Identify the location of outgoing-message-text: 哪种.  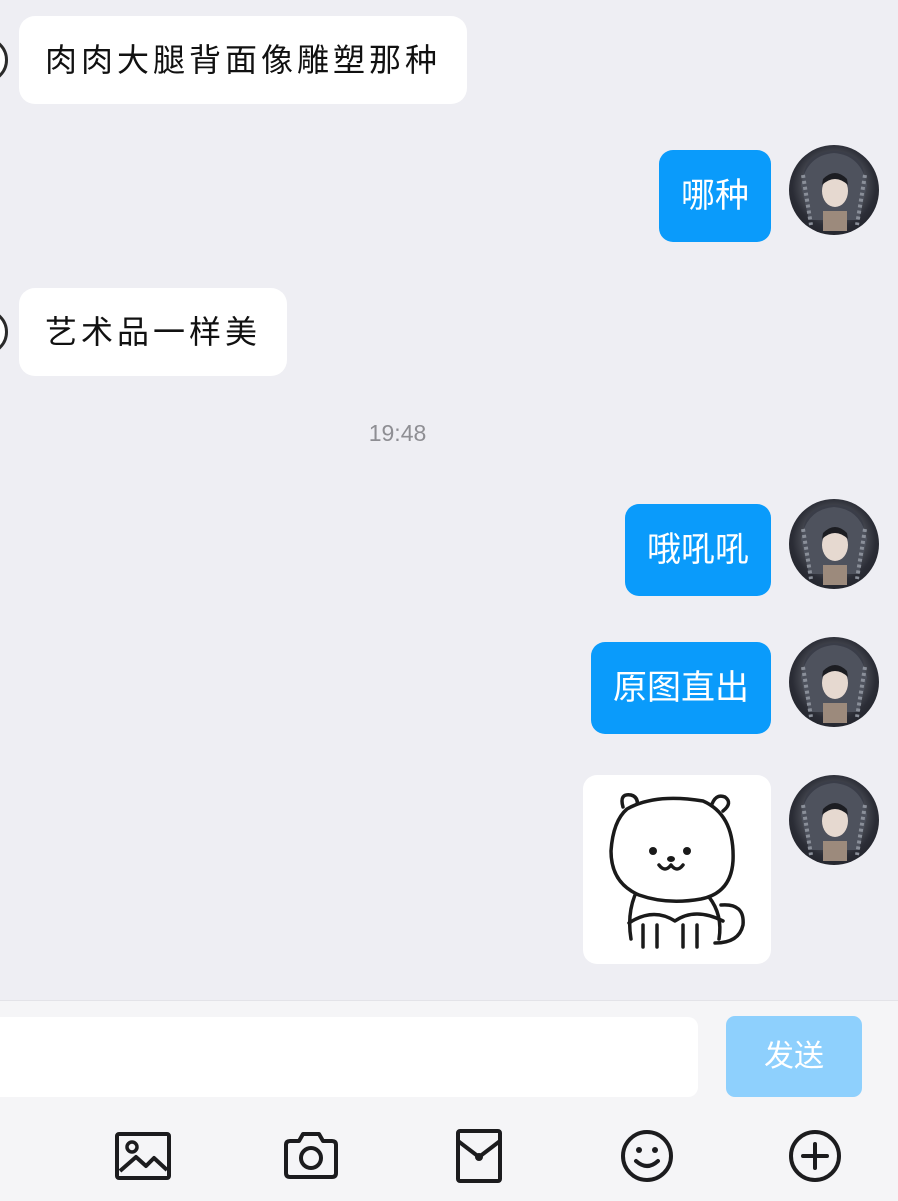
(715, 196).